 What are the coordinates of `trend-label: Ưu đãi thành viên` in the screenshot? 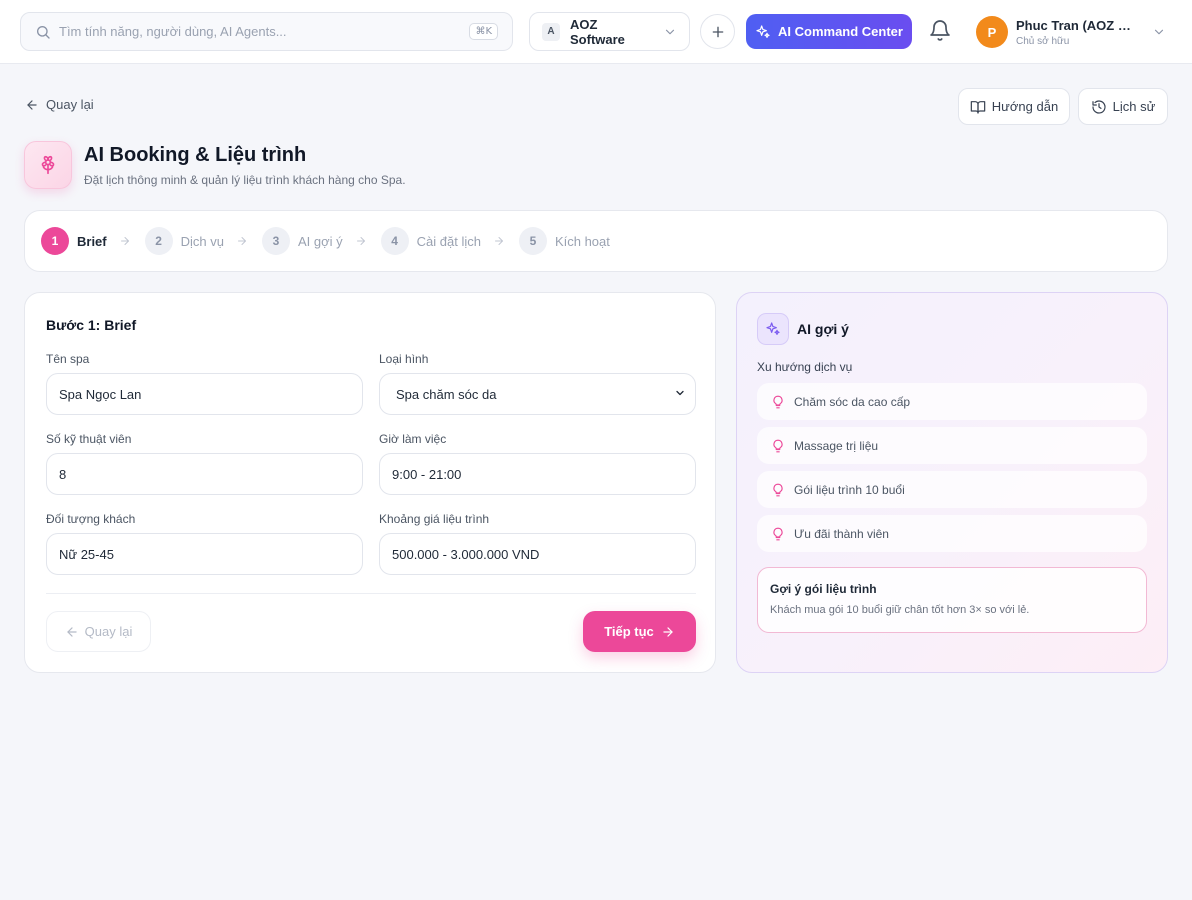 It's located at (841, 533).